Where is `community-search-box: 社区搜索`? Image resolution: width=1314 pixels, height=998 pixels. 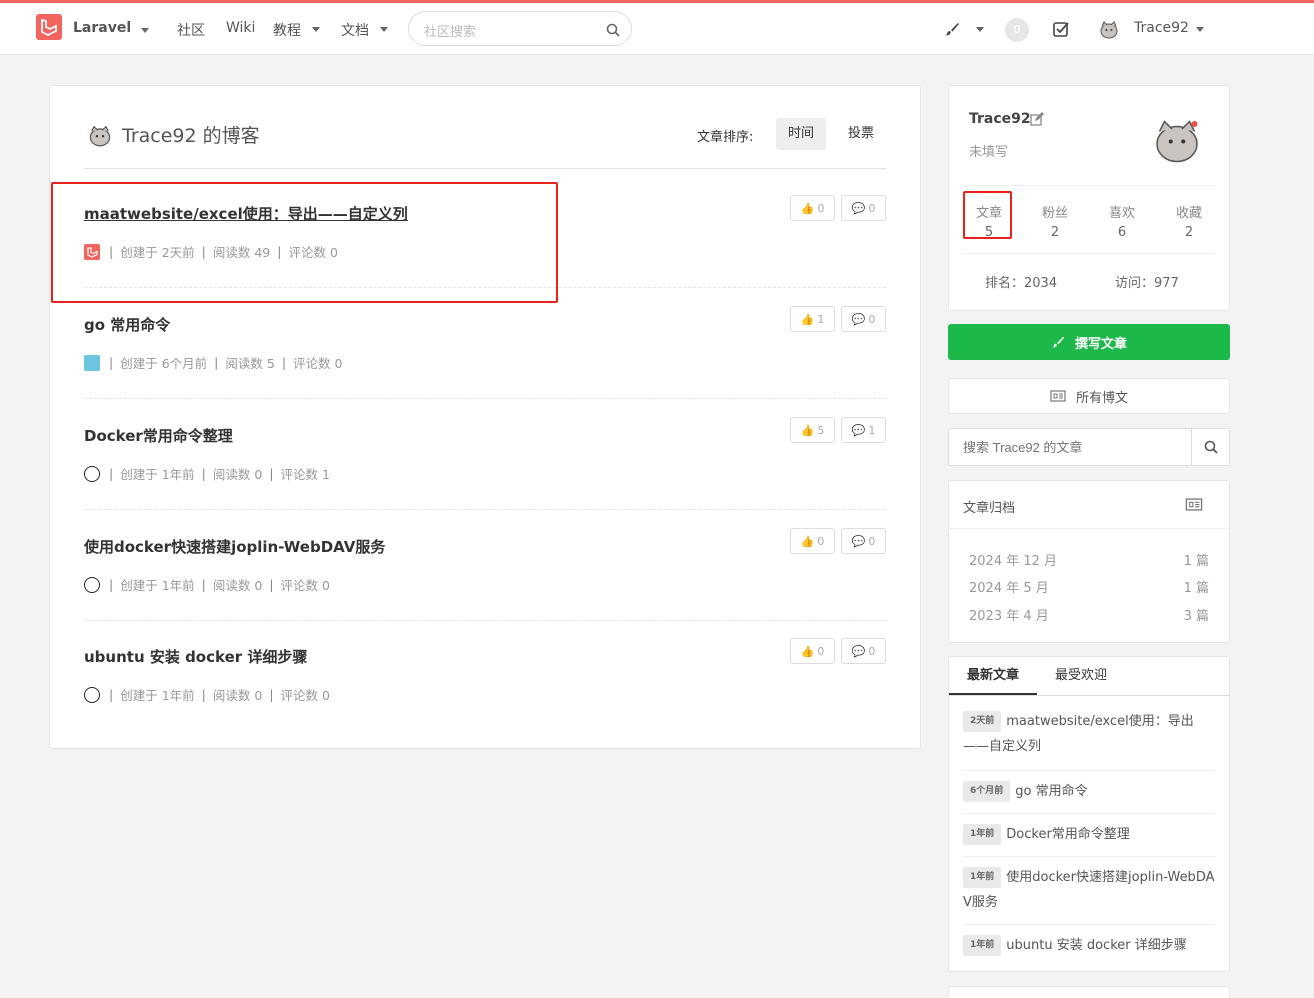
community-search-box: 社区搜索 is located at coordinates (520, 28).